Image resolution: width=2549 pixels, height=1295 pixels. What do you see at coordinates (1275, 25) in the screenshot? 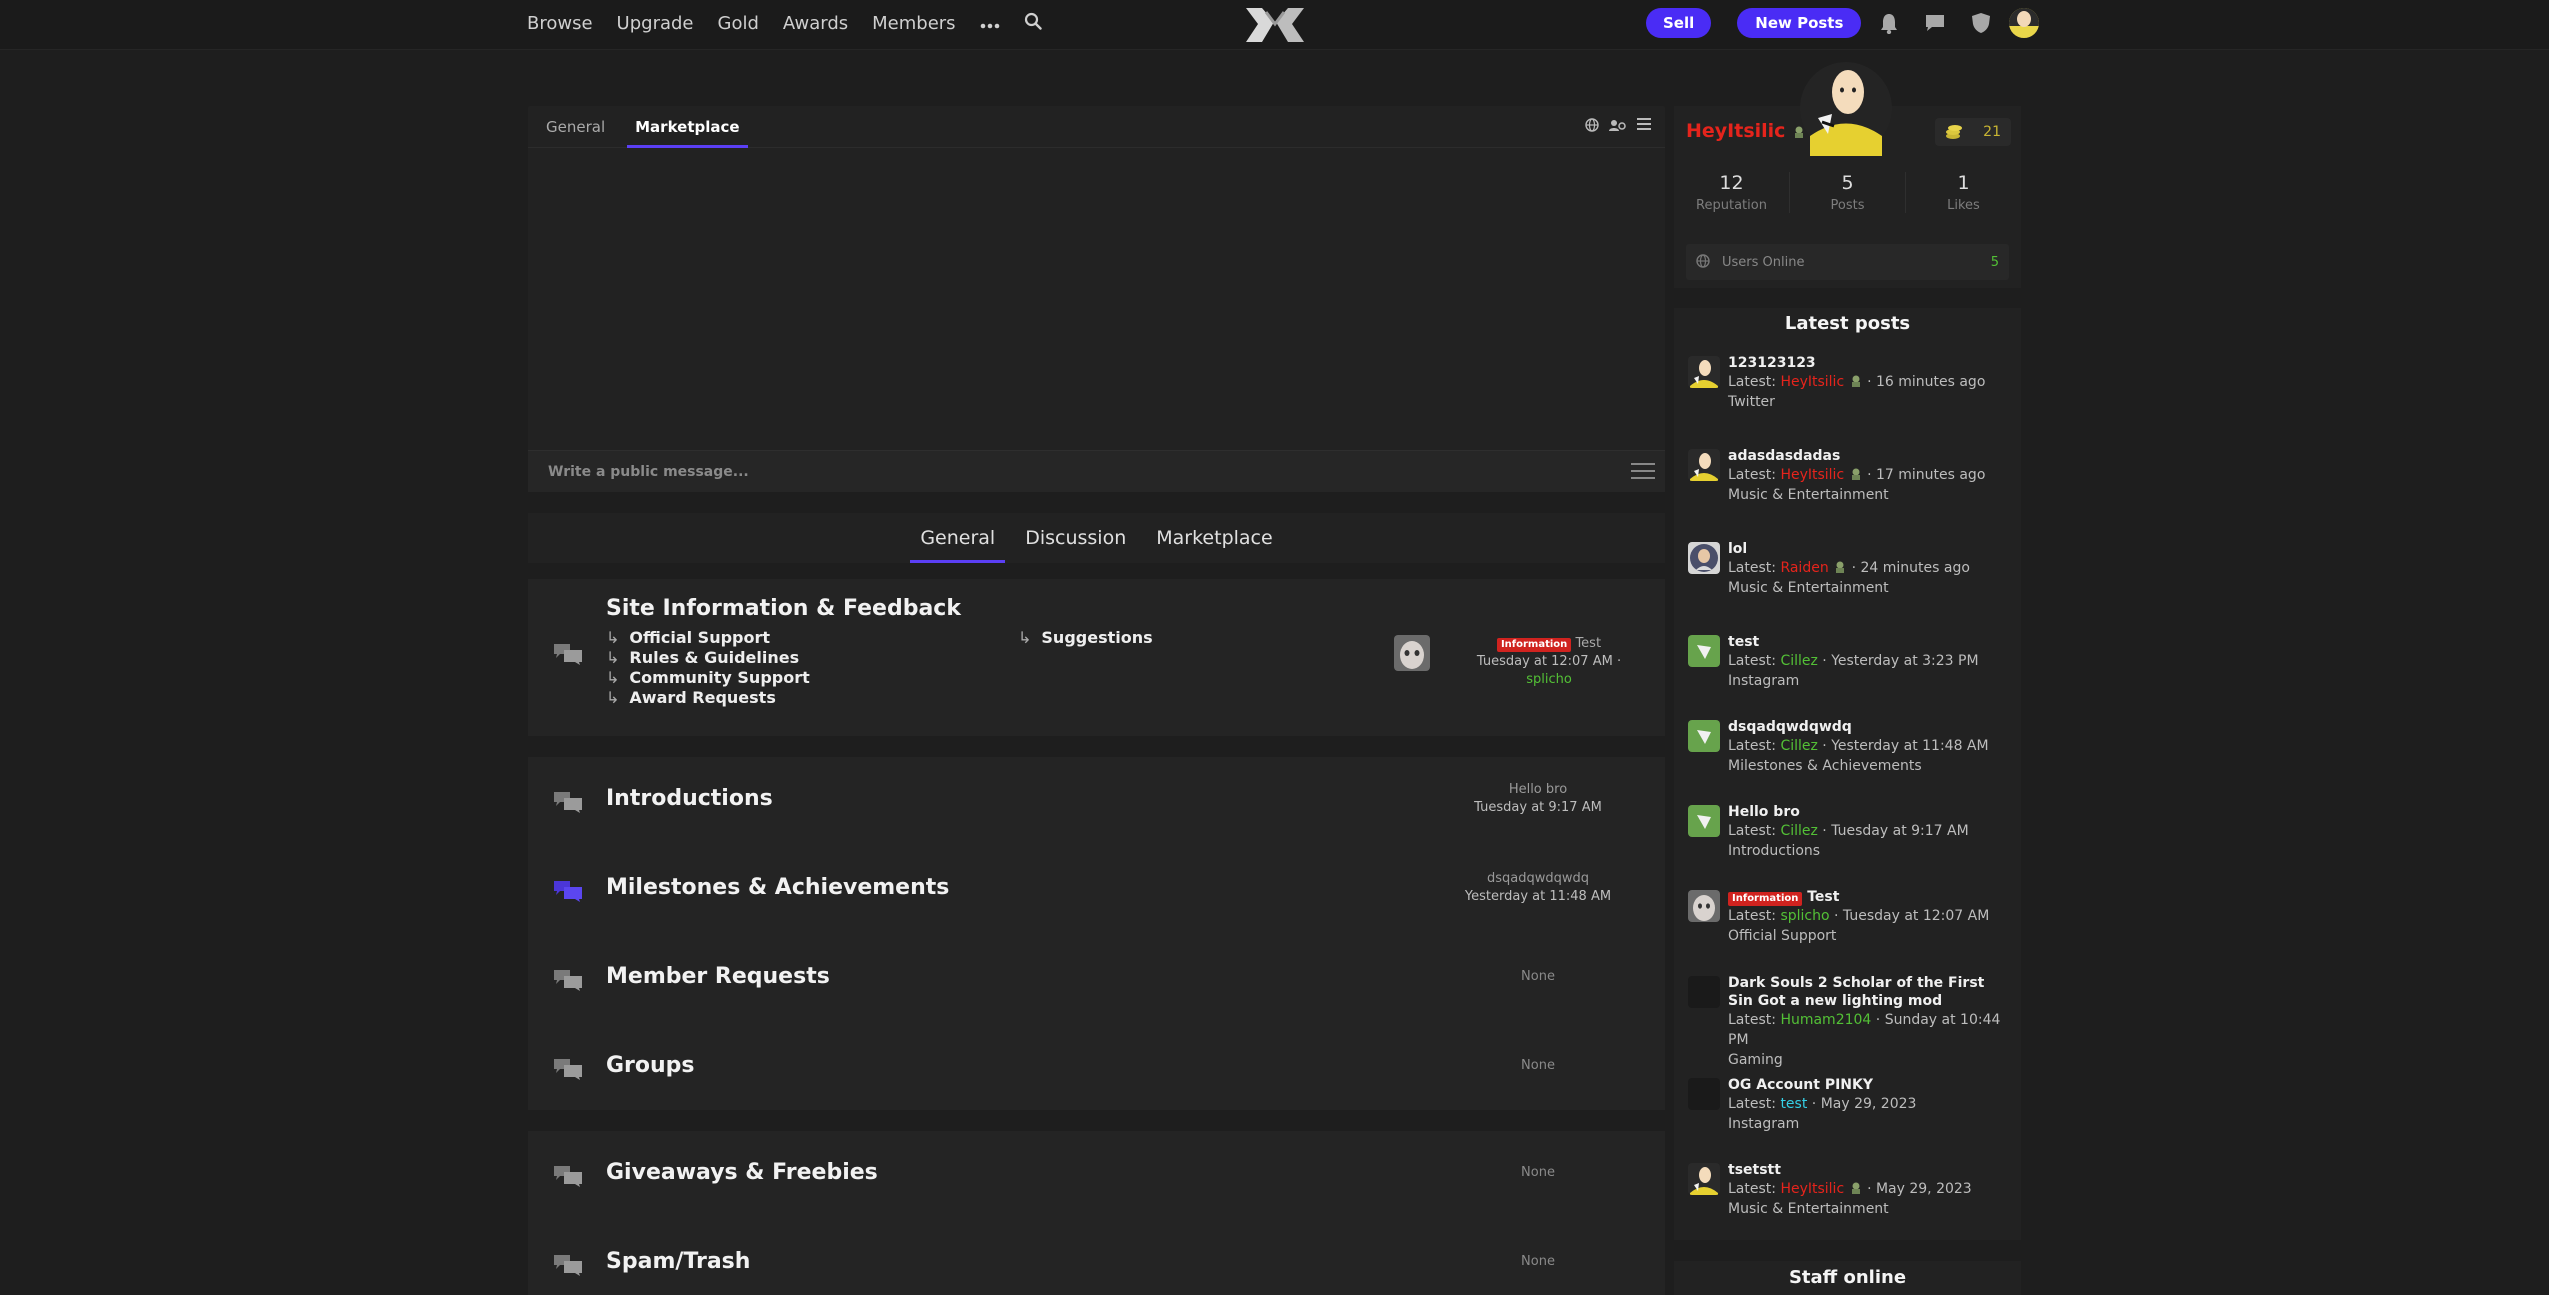
I see `site-logo` at bounding box center [1275, 25].